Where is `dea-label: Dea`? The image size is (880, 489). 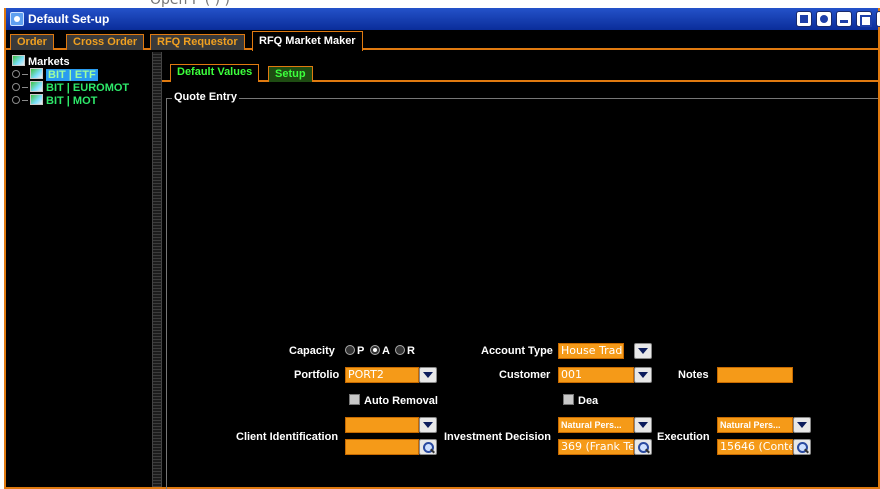
dea-label: Dea is located at coordinates (588, 401).